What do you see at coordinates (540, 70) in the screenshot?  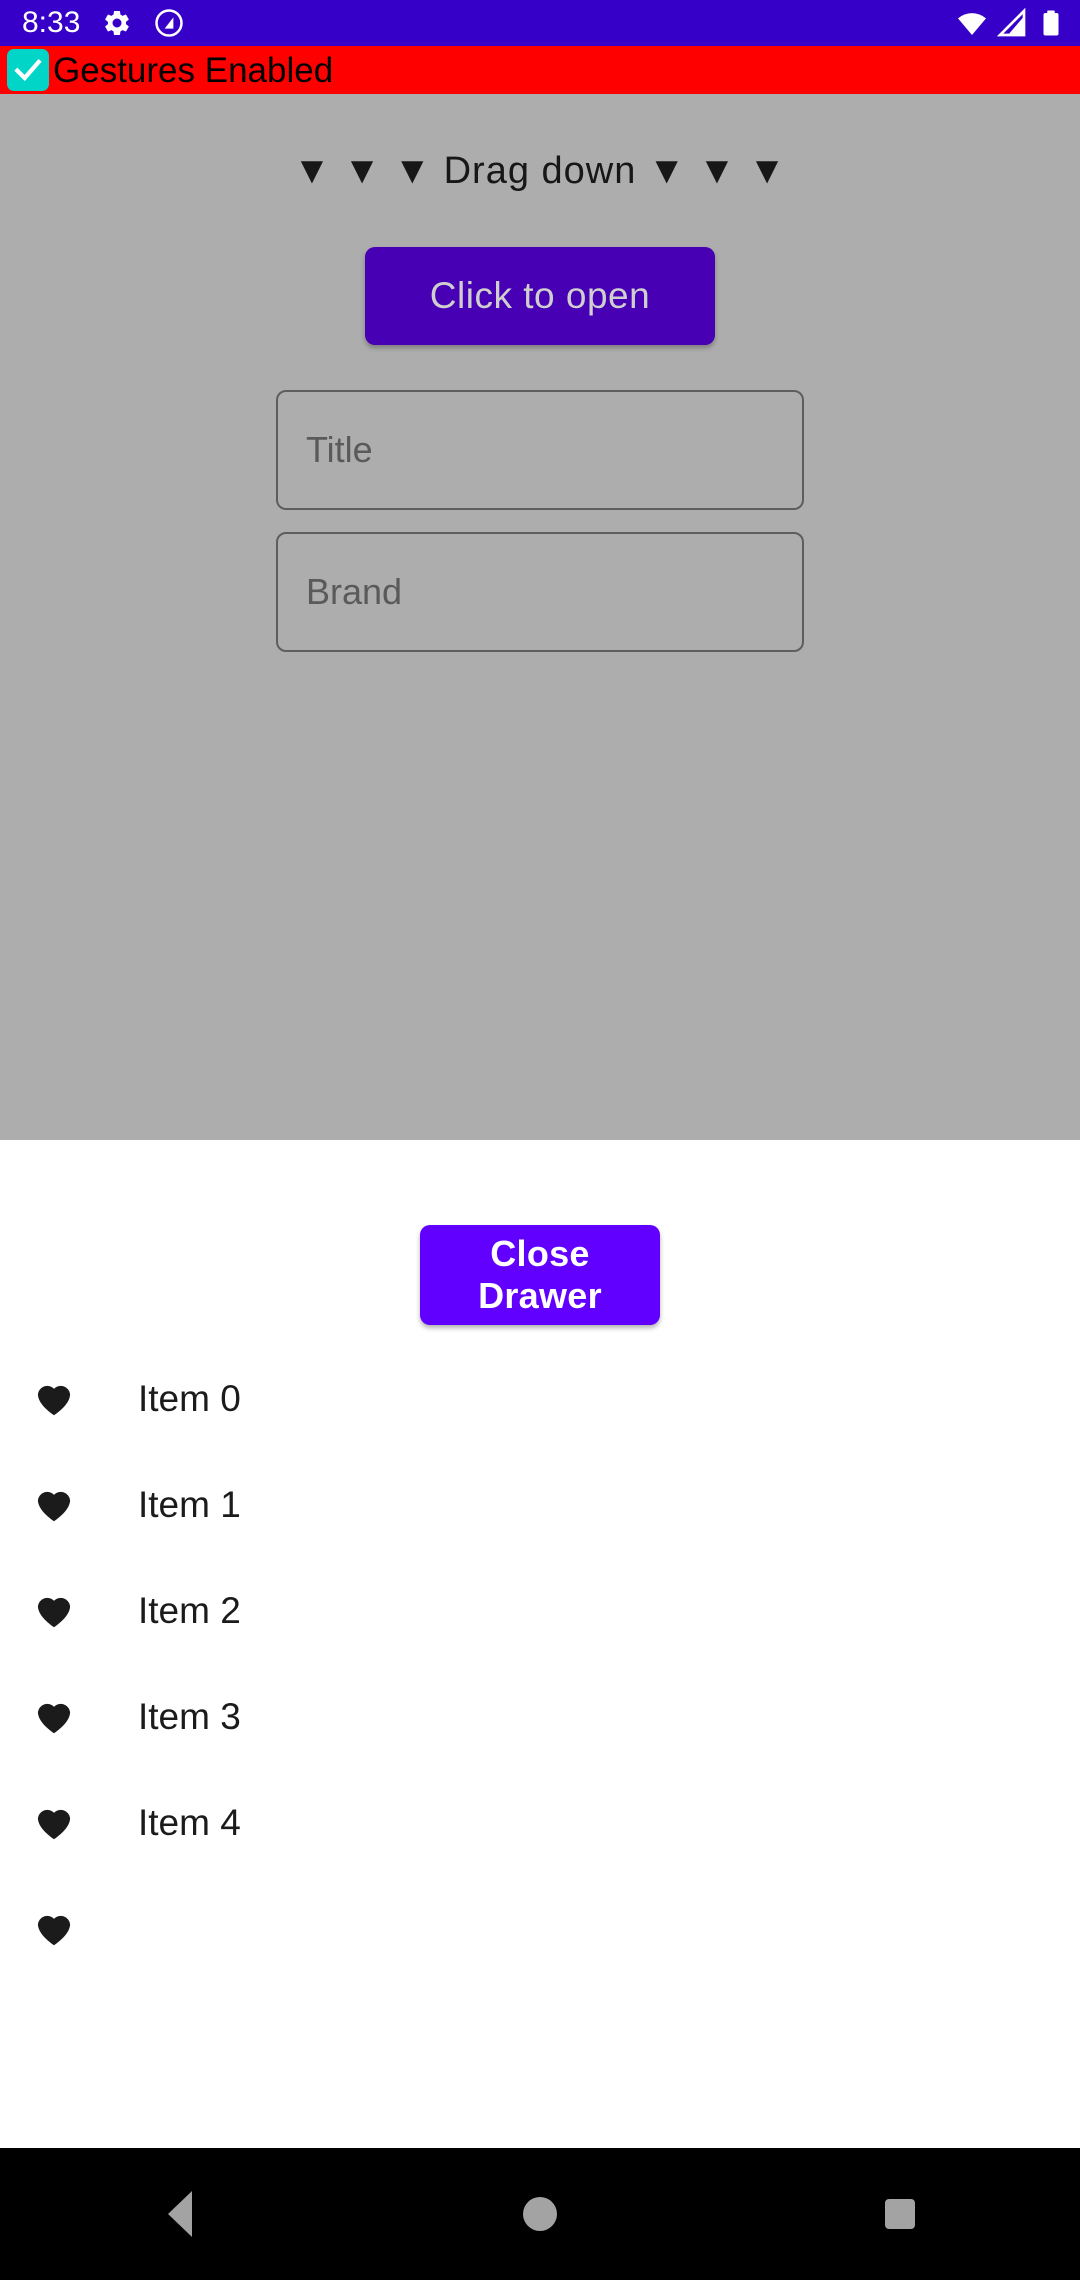 I see `gestures-enabled-banner: Gestures Enabled` at bounding box center [540, 70].